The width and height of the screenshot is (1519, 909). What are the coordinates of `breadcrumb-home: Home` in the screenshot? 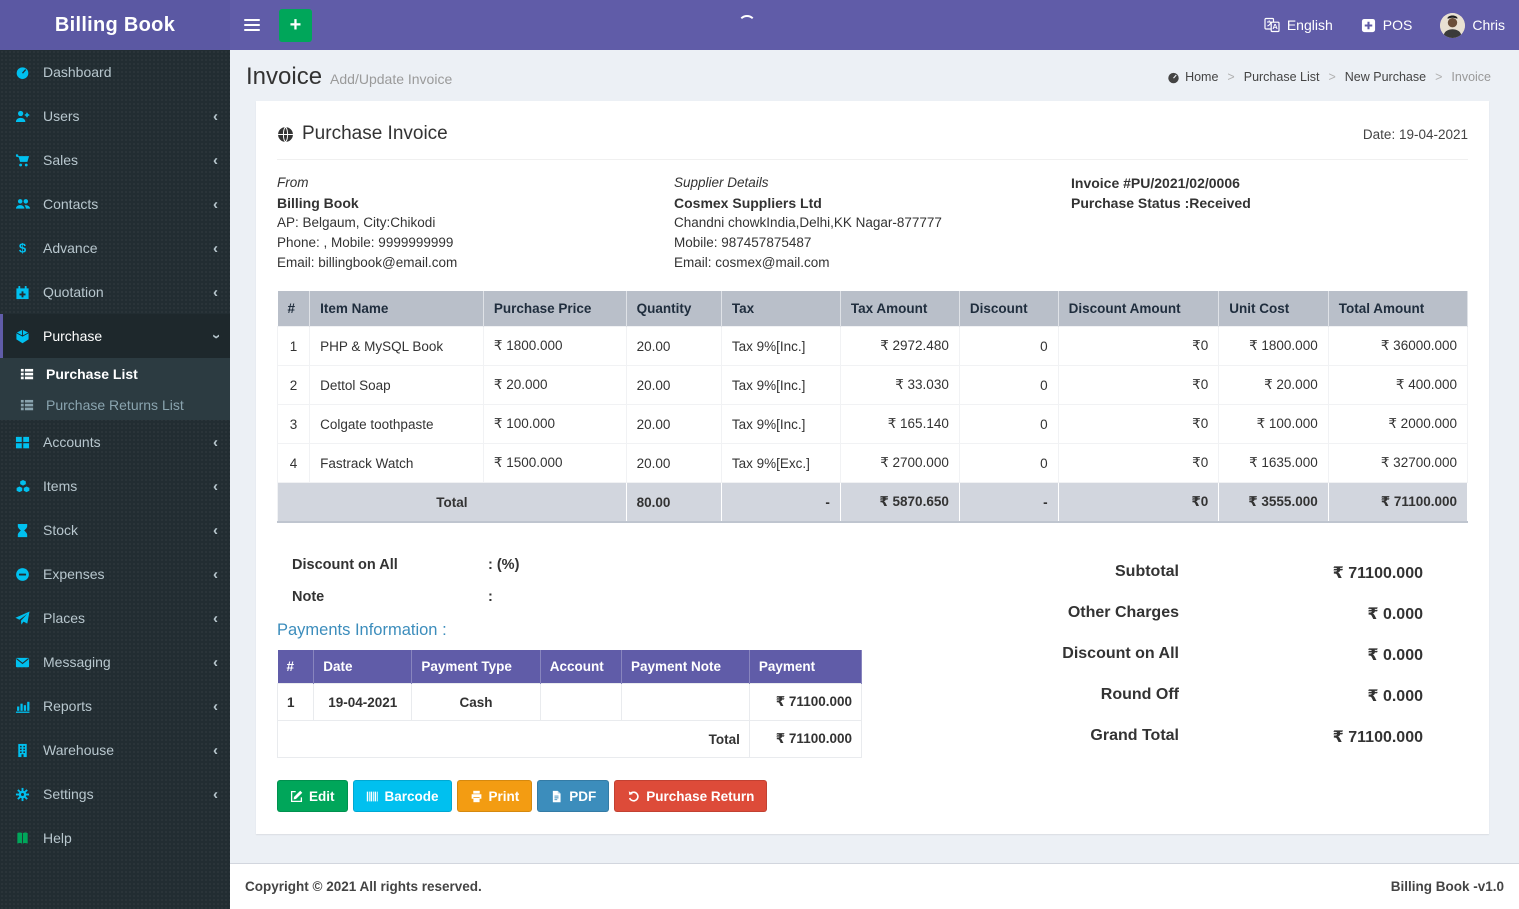 It's located at (1192, 77).